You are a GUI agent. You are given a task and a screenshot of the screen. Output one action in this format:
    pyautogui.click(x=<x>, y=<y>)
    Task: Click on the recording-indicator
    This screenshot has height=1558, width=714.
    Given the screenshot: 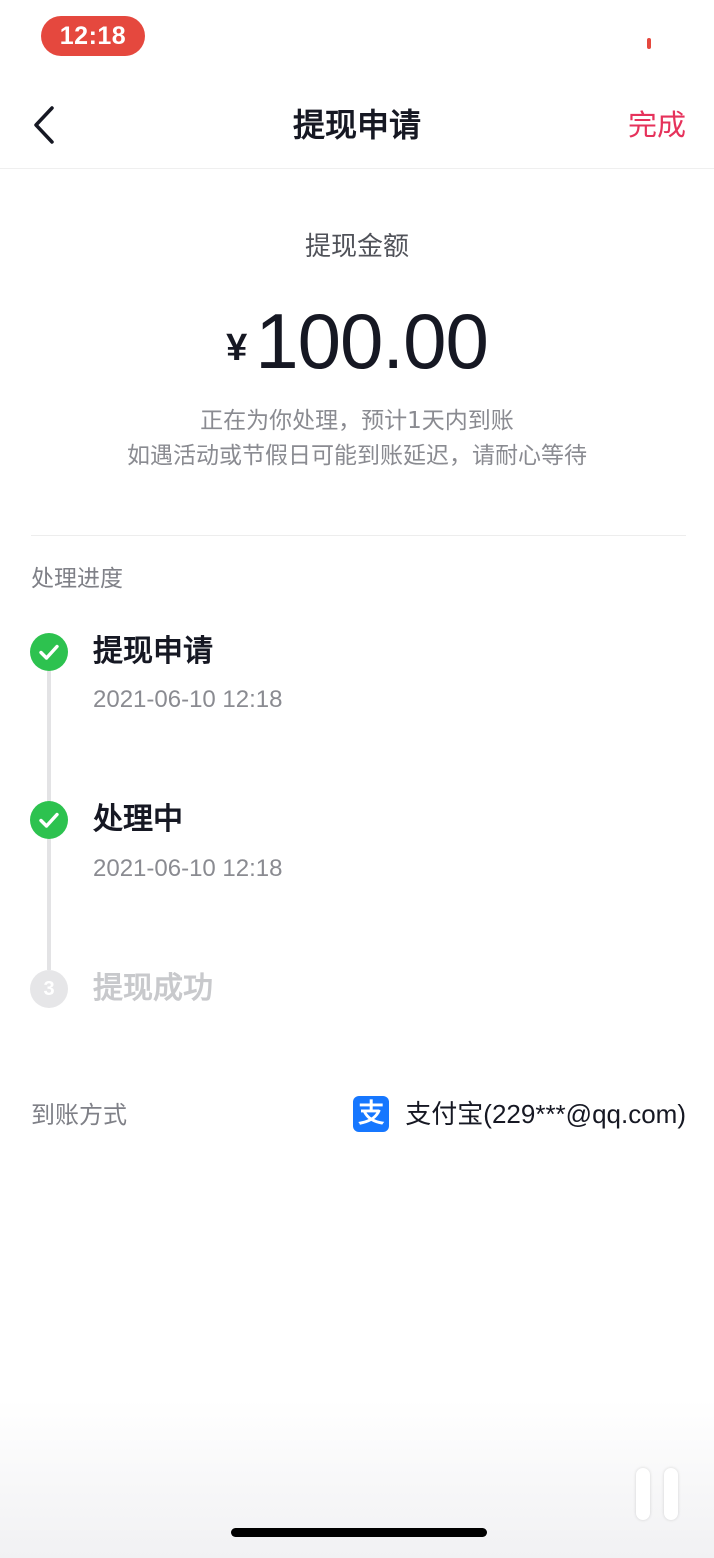 What is the action you would take?
    pyautogui.click(x=649, y=43)
    